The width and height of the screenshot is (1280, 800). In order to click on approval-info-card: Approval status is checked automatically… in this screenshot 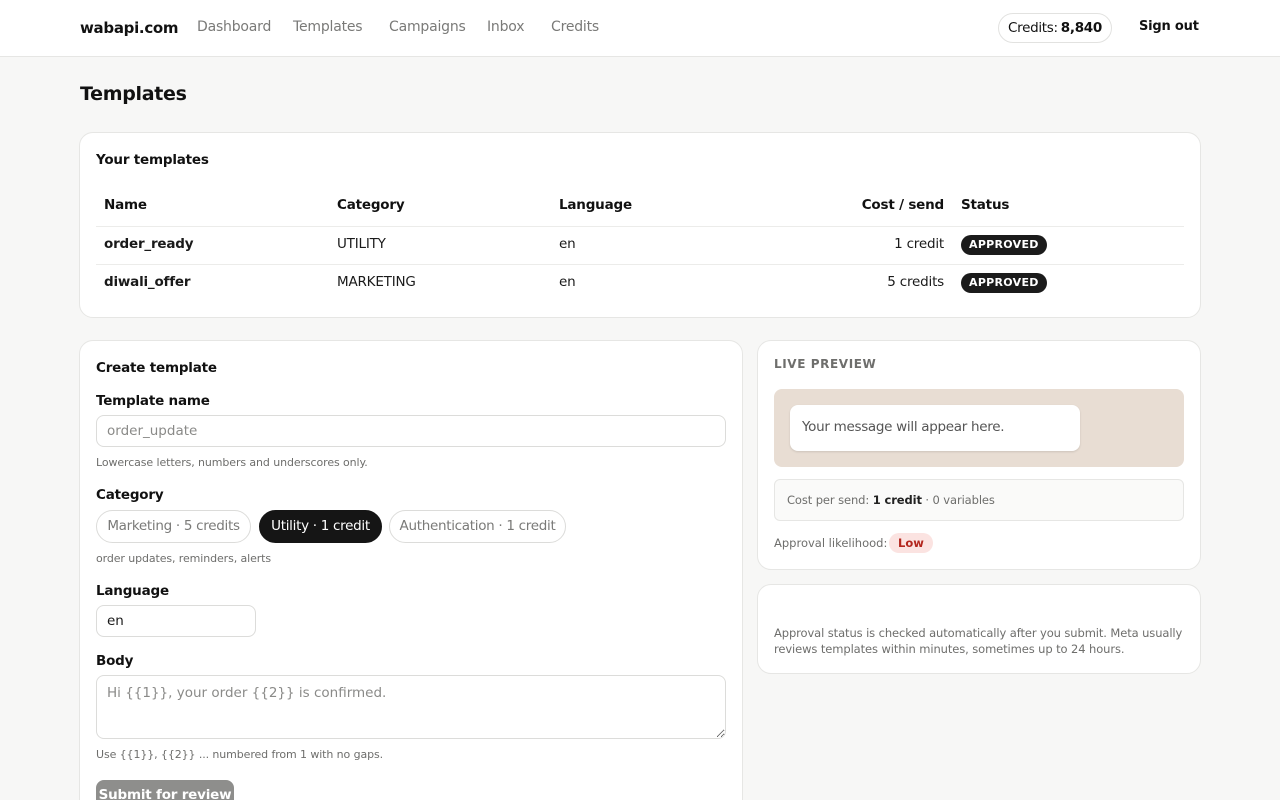, I will do `click(979, 629)`.